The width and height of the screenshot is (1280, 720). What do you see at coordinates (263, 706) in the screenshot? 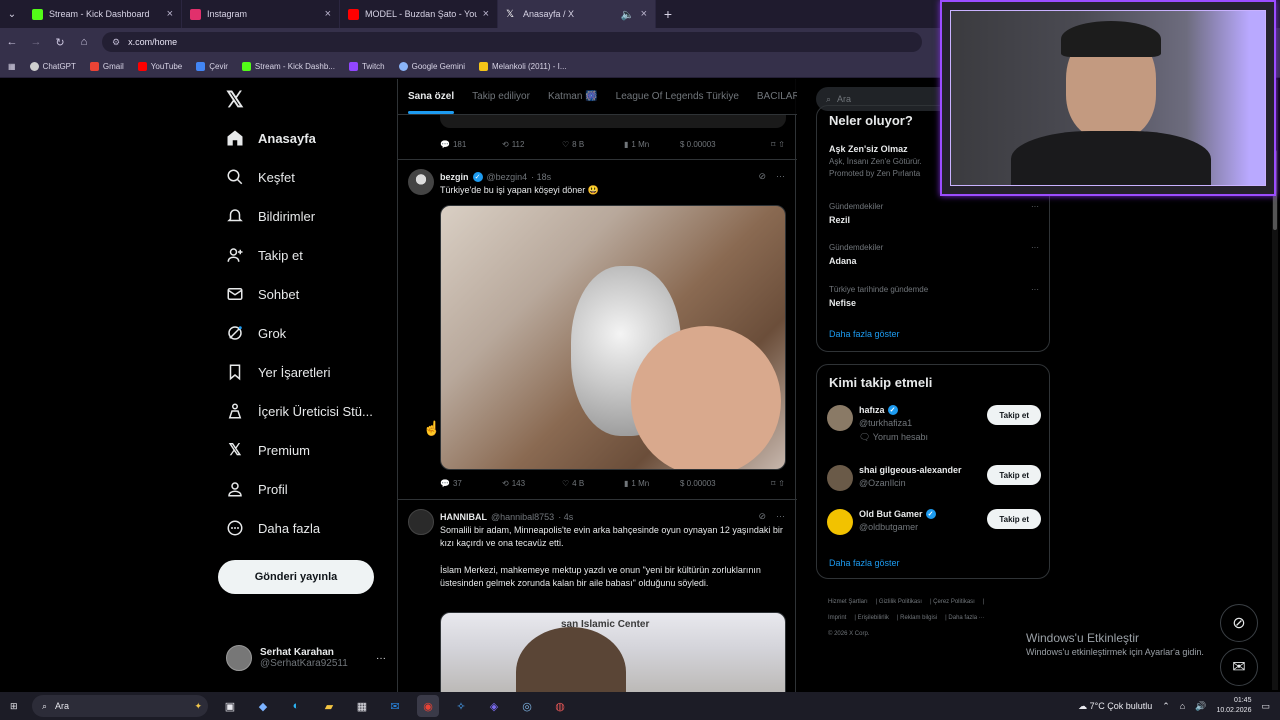
I see `copilot-icon: ◆` at bounding box center [263, 706].